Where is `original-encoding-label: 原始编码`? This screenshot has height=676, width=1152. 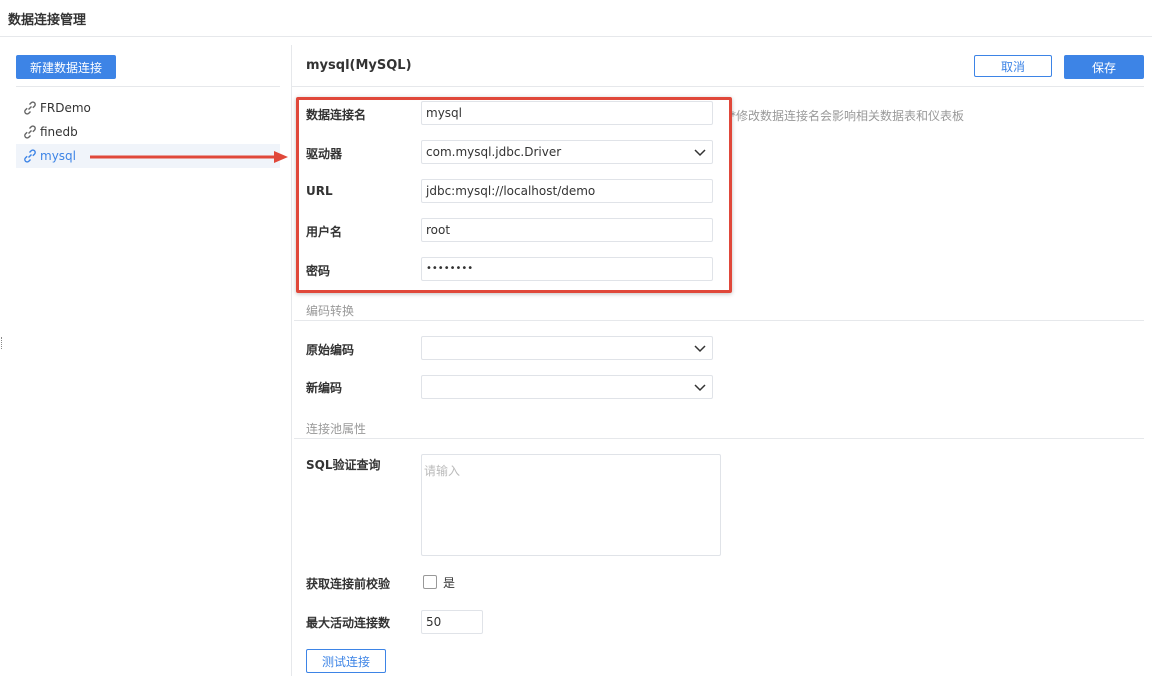
original-encoding-label: 原始编码 is located at coordinates (330, 350).